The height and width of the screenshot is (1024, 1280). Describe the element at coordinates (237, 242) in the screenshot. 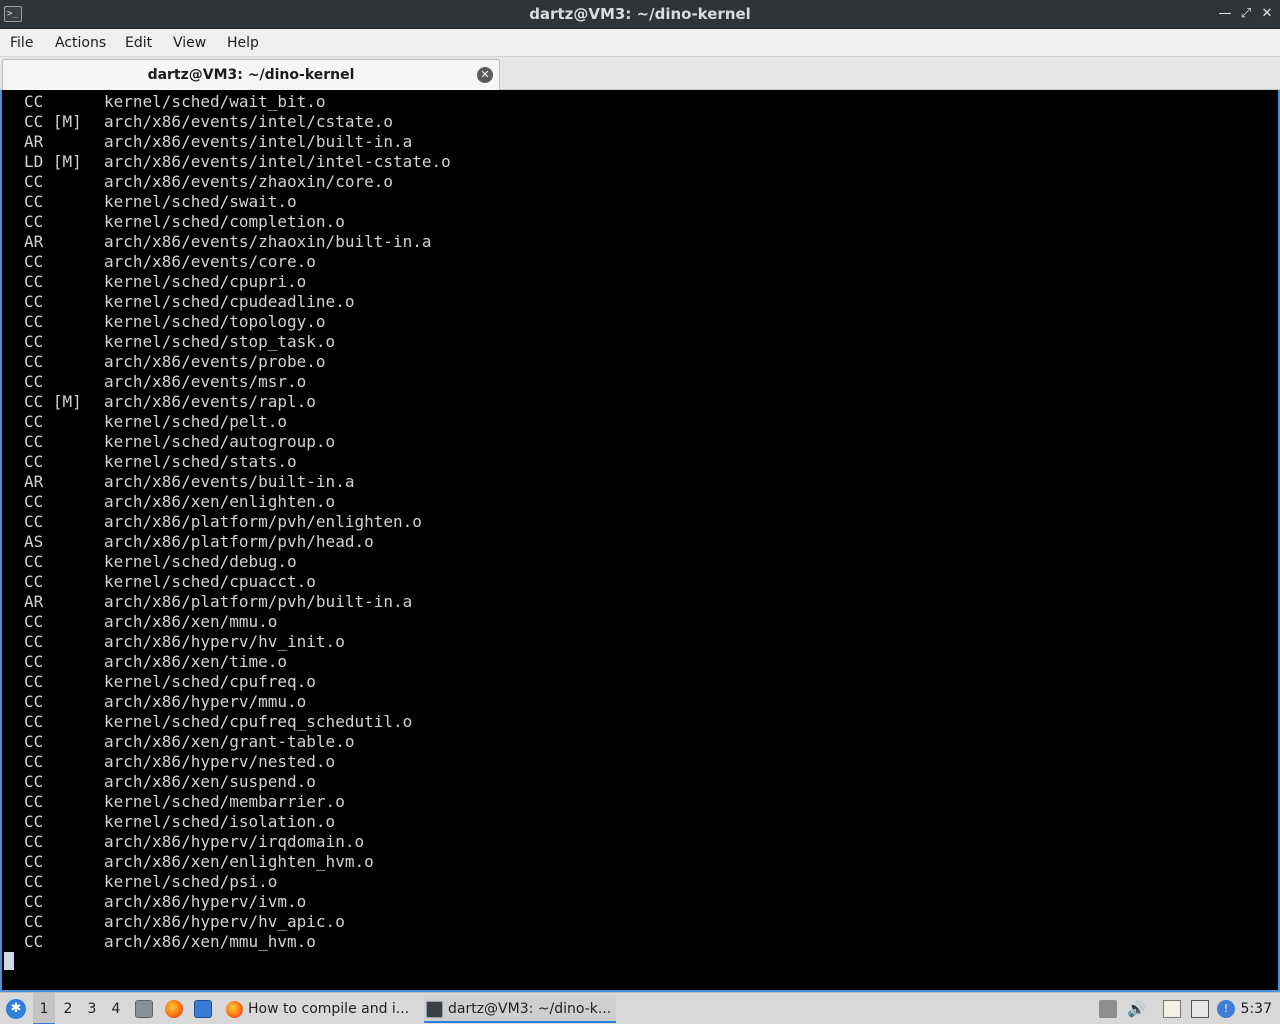

I see `terminal-line: AR arch/x86/events/zhaoxin/built-in.a` at that location.